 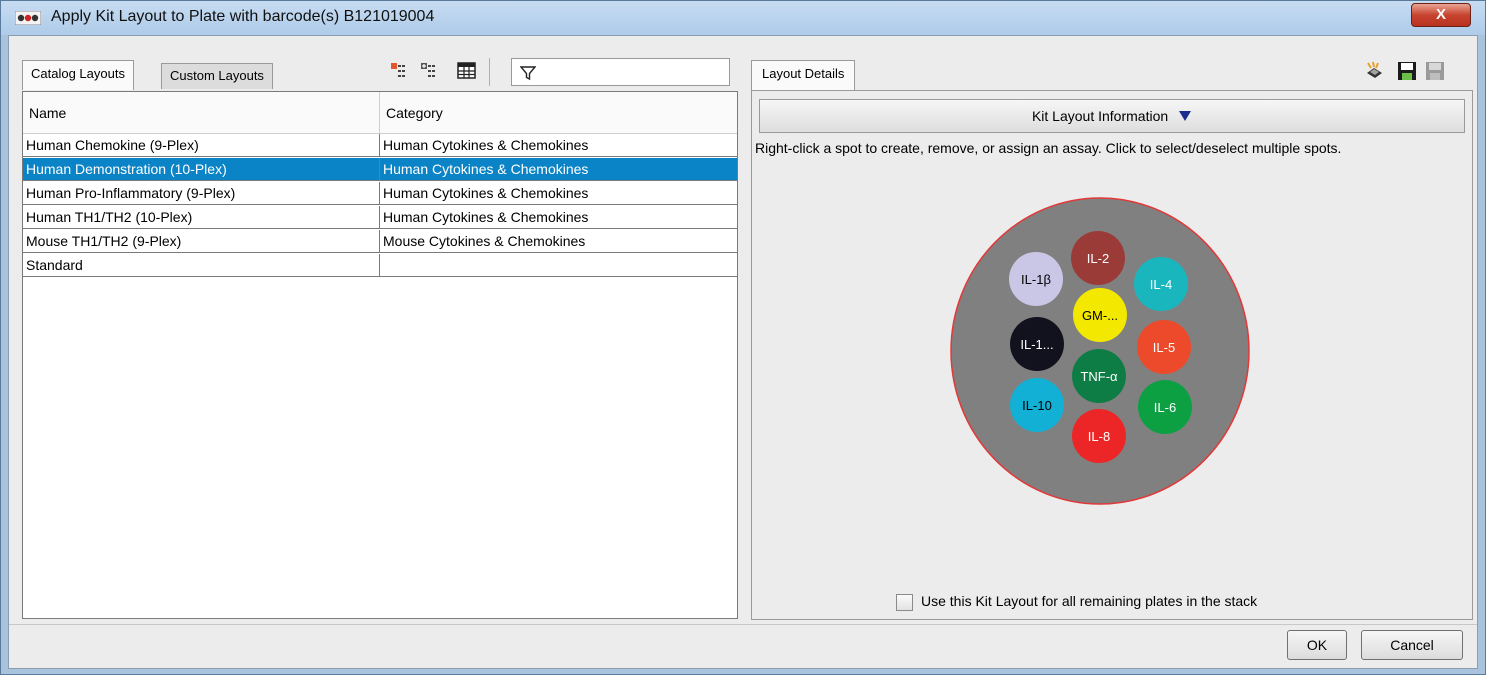 I want to click on table-header: Name Category, so click(x=380, y=113).